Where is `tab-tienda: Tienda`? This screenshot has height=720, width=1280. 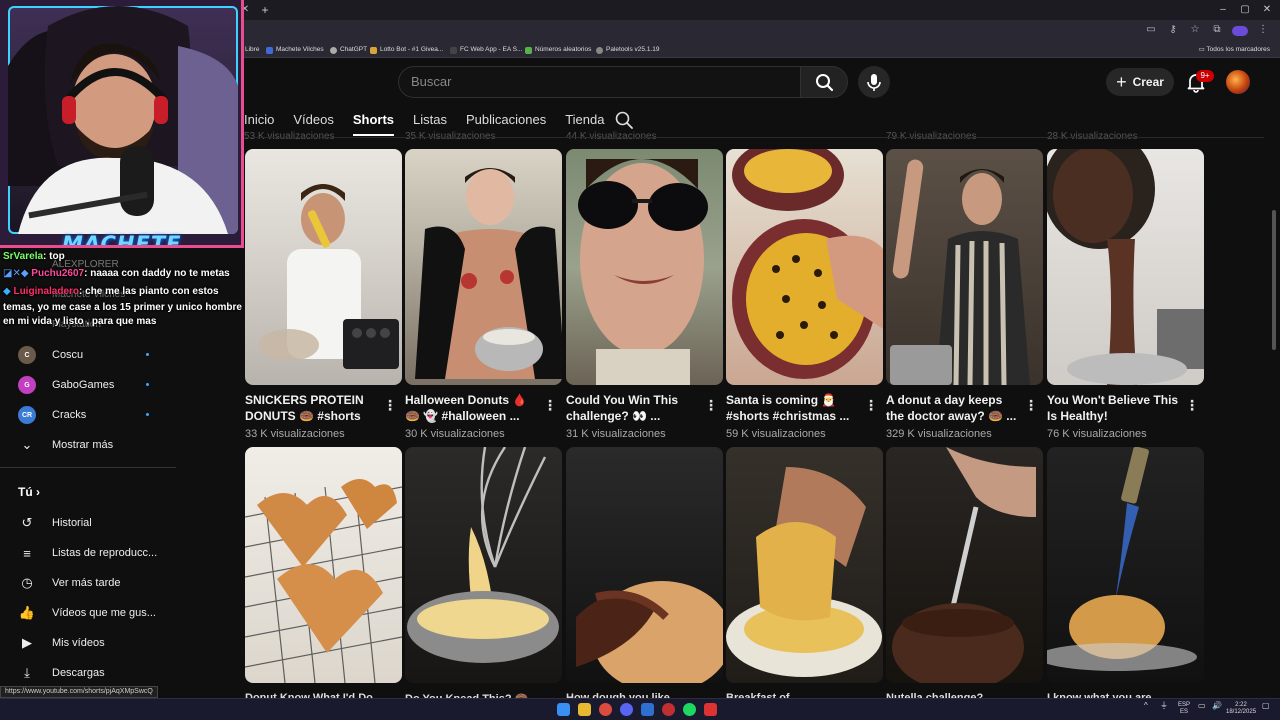 tab-tienda: Tienda is located at coordinates (584, 122).